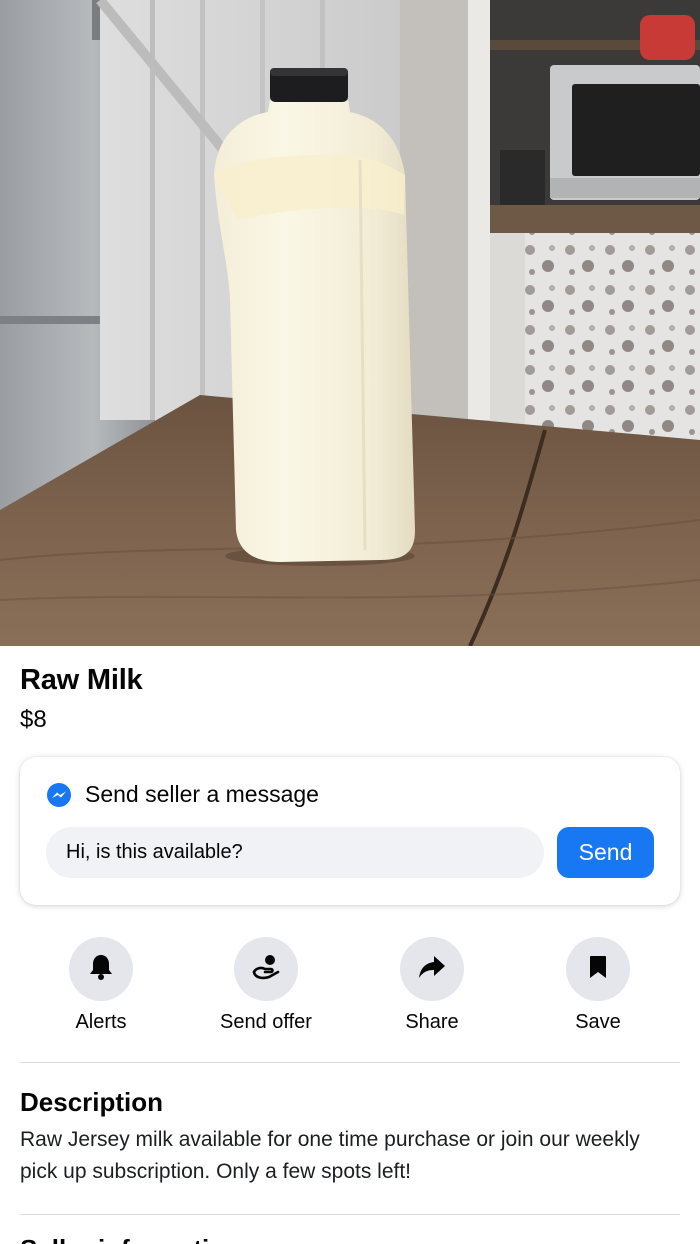 Image resolution: width=700 pixels, height=1244 pixels. Describe the element at coordinates (295, 852) in the screenshot. I see `message-input: Hi, is this available?` at that location.